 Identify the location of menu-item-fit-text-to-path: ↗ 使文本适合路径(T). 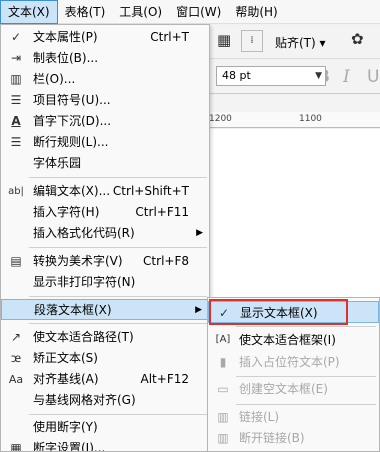
(105, 337).